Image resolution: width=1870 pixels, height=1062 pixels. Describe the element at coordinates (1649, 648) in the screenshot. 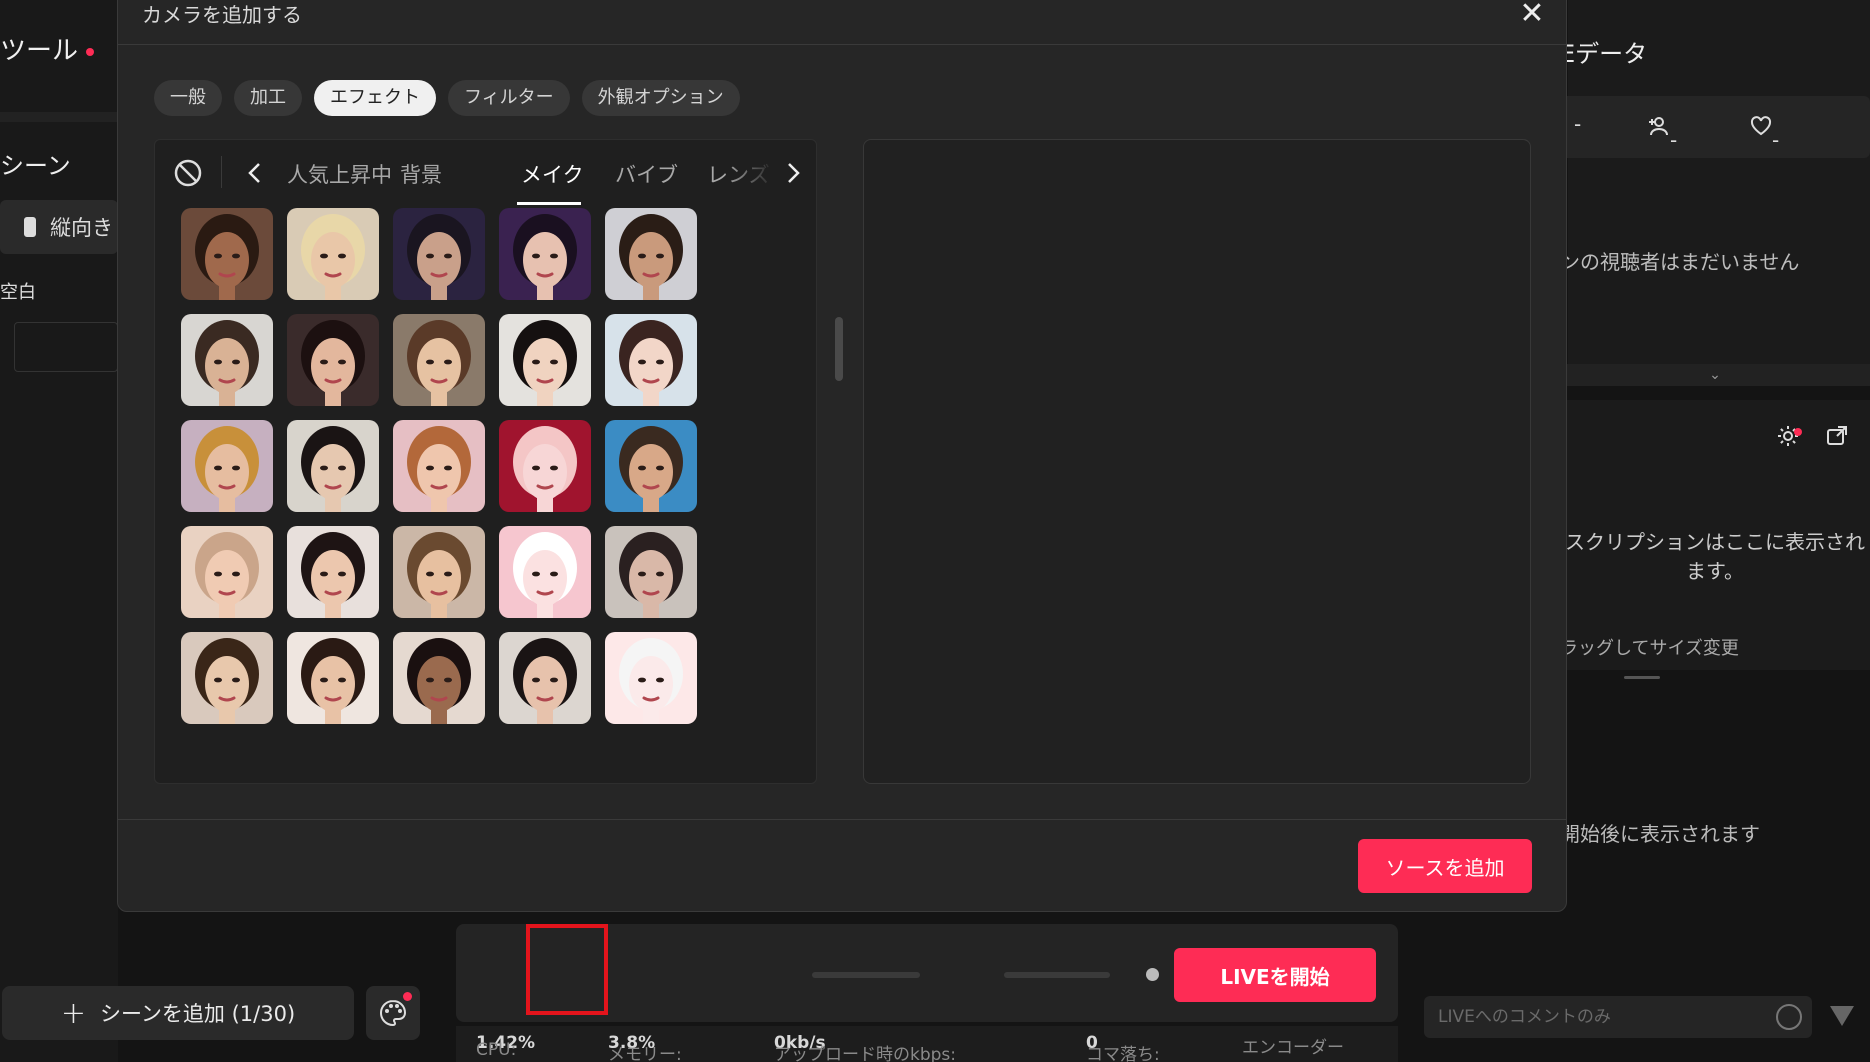

I see `resize-hint: ラッグしてサイズ変更` at that location.